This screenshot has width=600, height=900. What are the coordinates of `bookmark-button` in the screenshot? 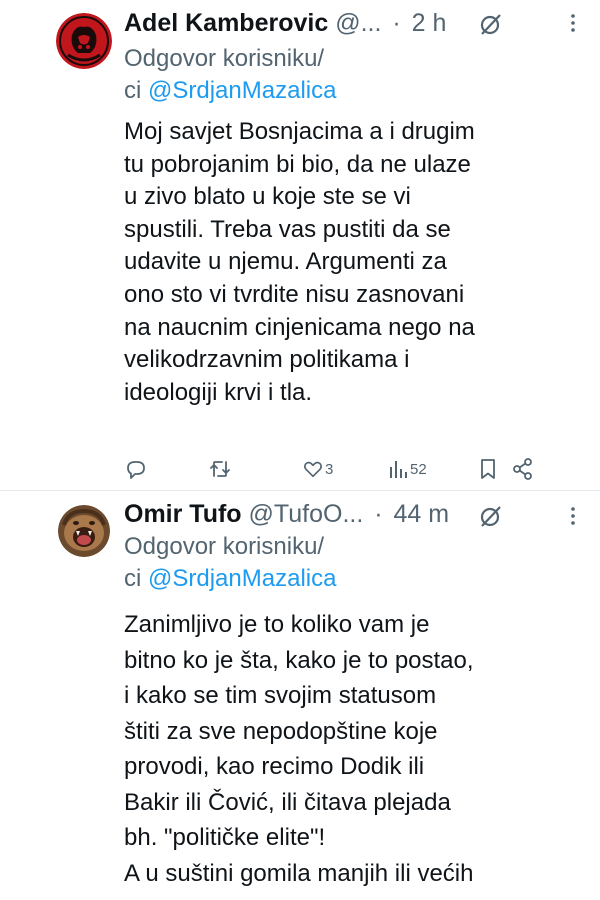 It's located at (488, 469).